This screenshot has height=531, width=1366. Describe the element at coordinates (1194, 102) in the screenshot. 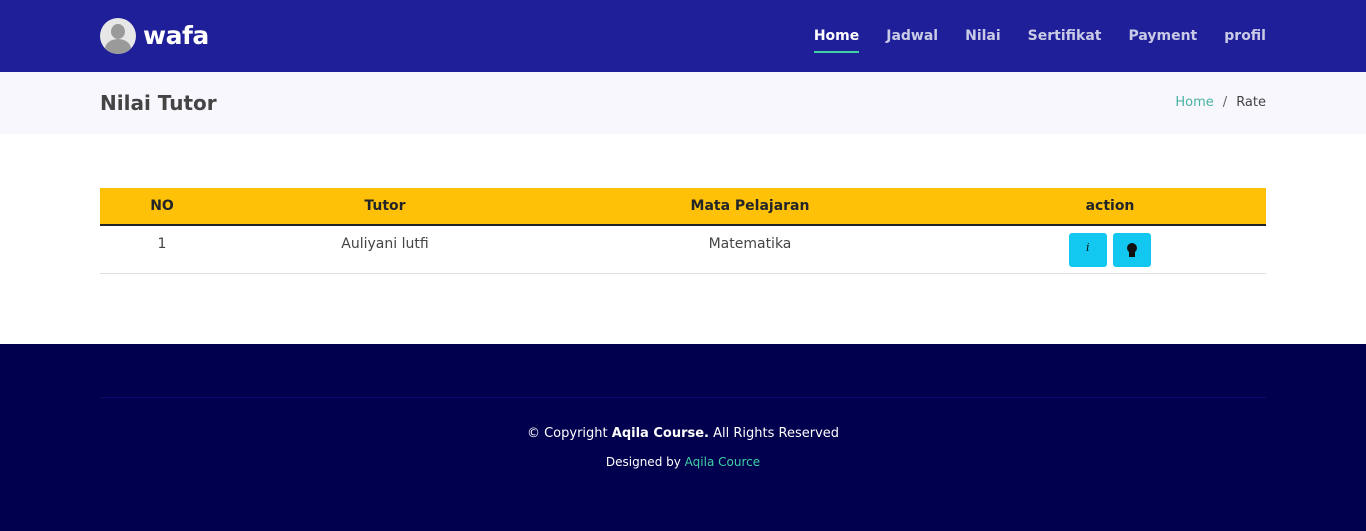

I see `breadcrumb-home-link: Home` at that location.